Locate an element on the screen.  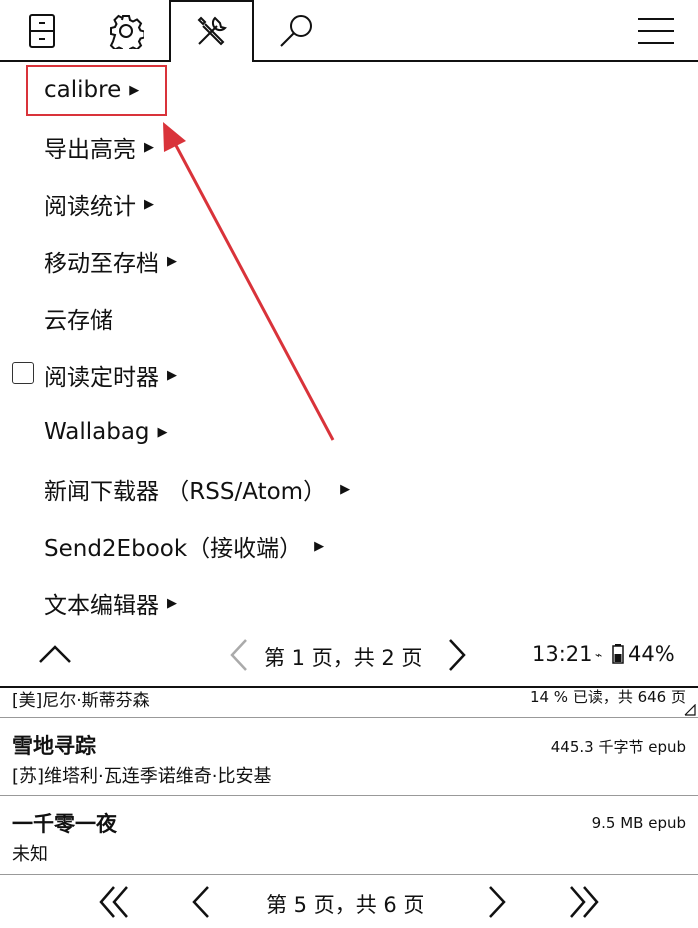
battery-percent: 44% is located at coordinates (651, 654).